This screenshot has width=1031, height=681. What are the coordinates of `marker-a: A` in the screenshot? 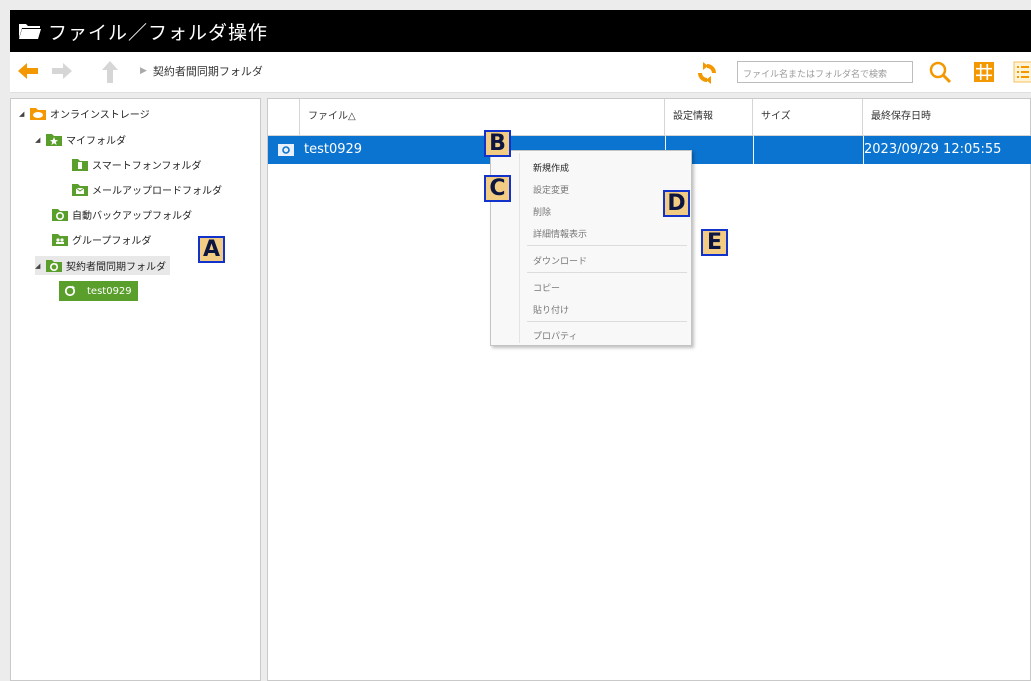 It's located at (211, 249).